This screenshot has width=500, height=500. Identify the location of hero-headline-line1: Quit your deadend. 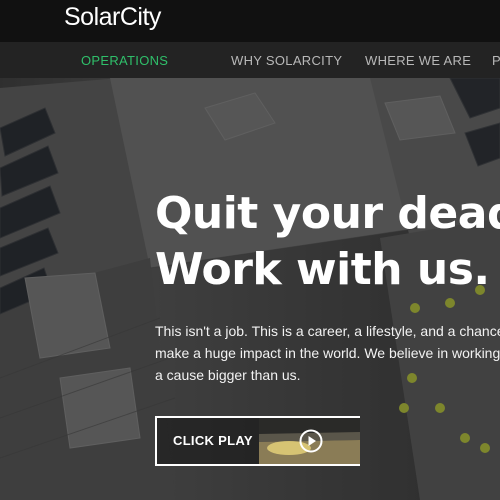
(327, 213).